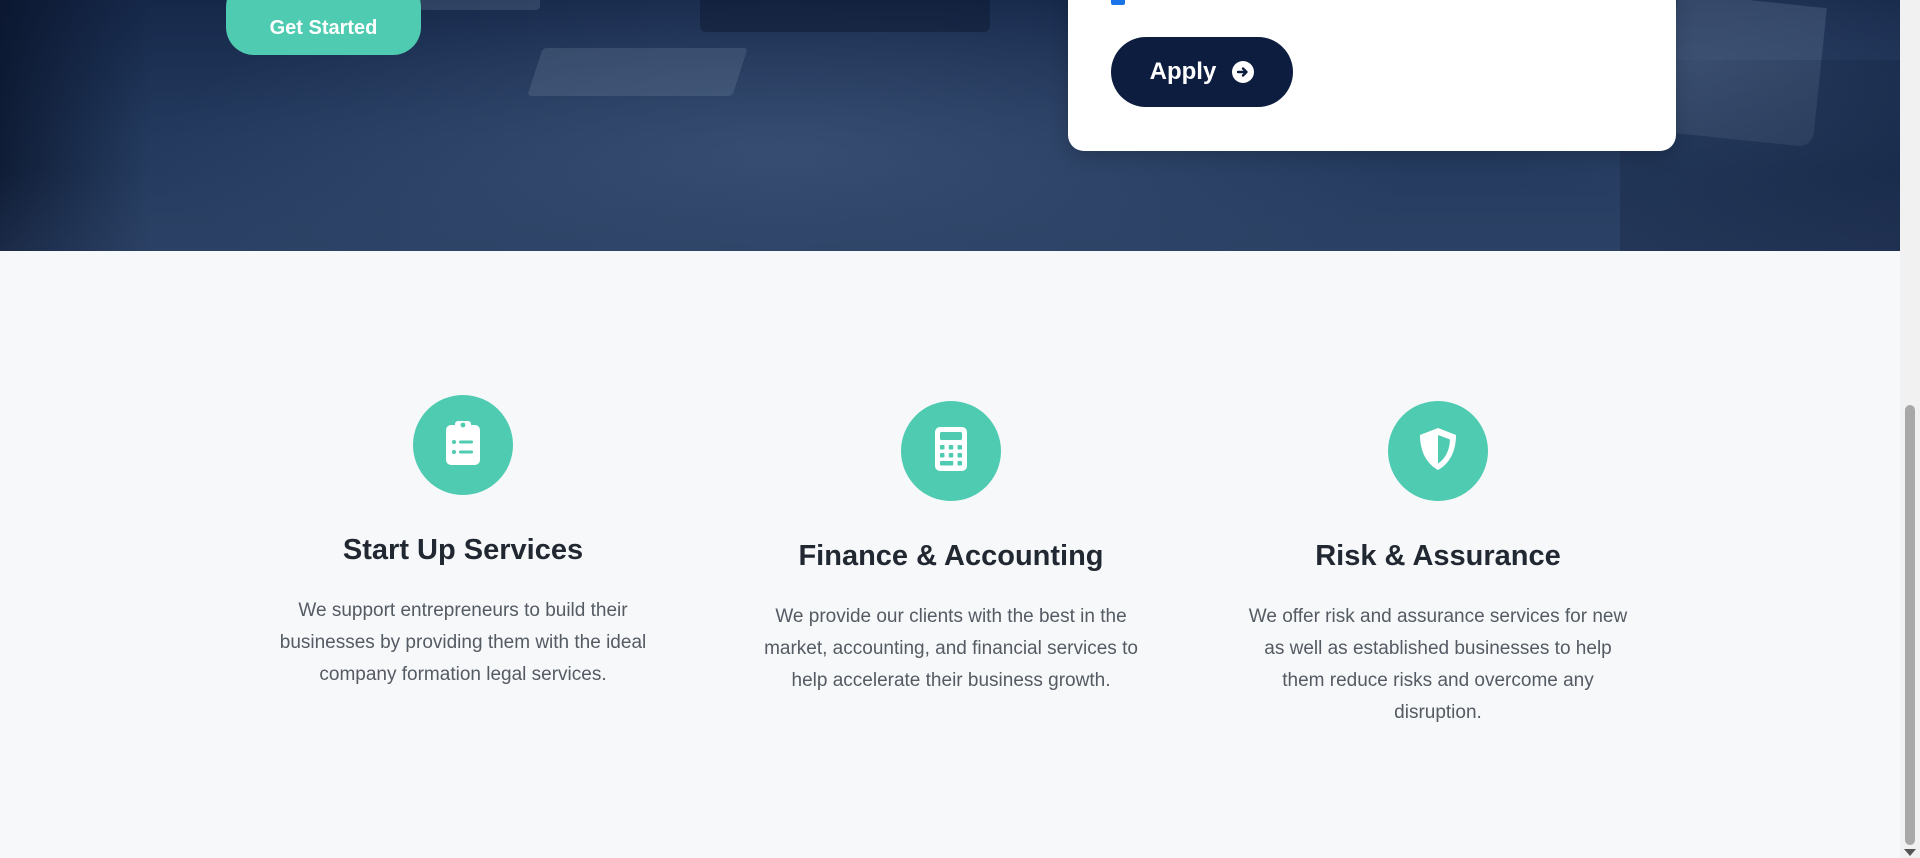  What do you see at coordinates (845, 16) in the screenshot?
I see `hero-background-laptop` at bounding box center [845, 16].